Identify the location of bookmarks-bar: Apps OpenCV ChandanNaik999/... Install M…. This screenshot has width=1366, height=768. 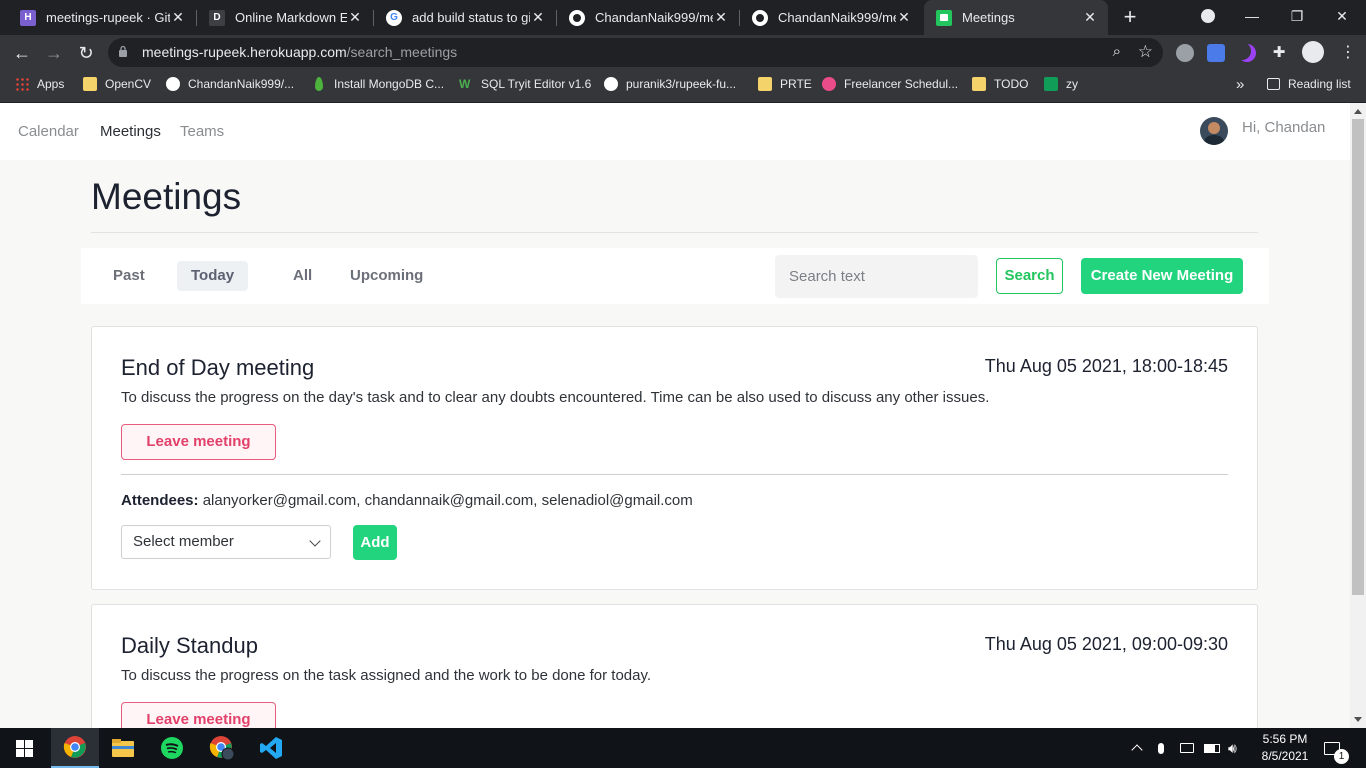
(683, 86).